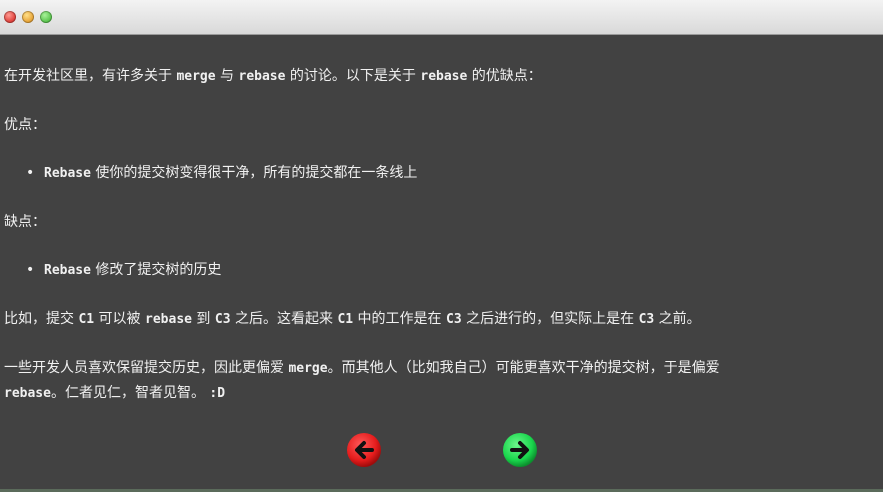 The image size is (883, 492). What do you see at coordinates (203, 319) in the screenshot?
I see `example-text: 到` at bounding box center [203, 319].